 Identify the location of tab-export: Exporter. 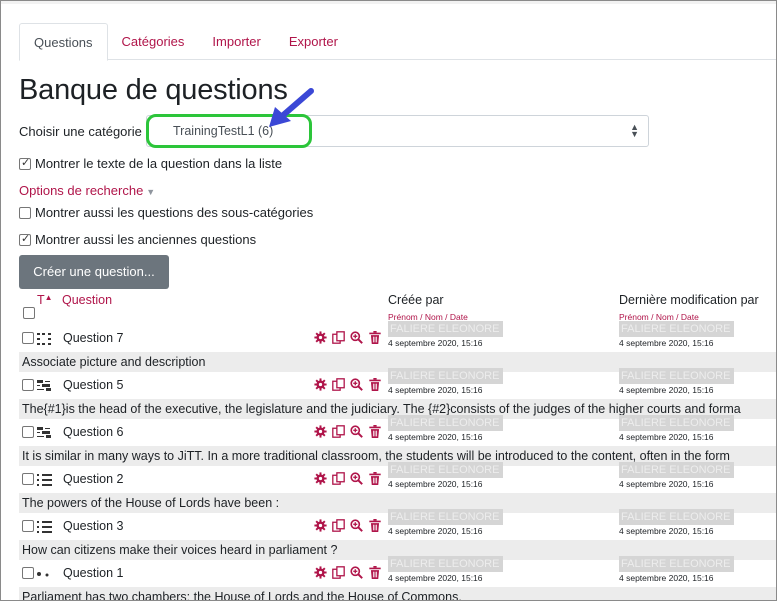
(313, 41).